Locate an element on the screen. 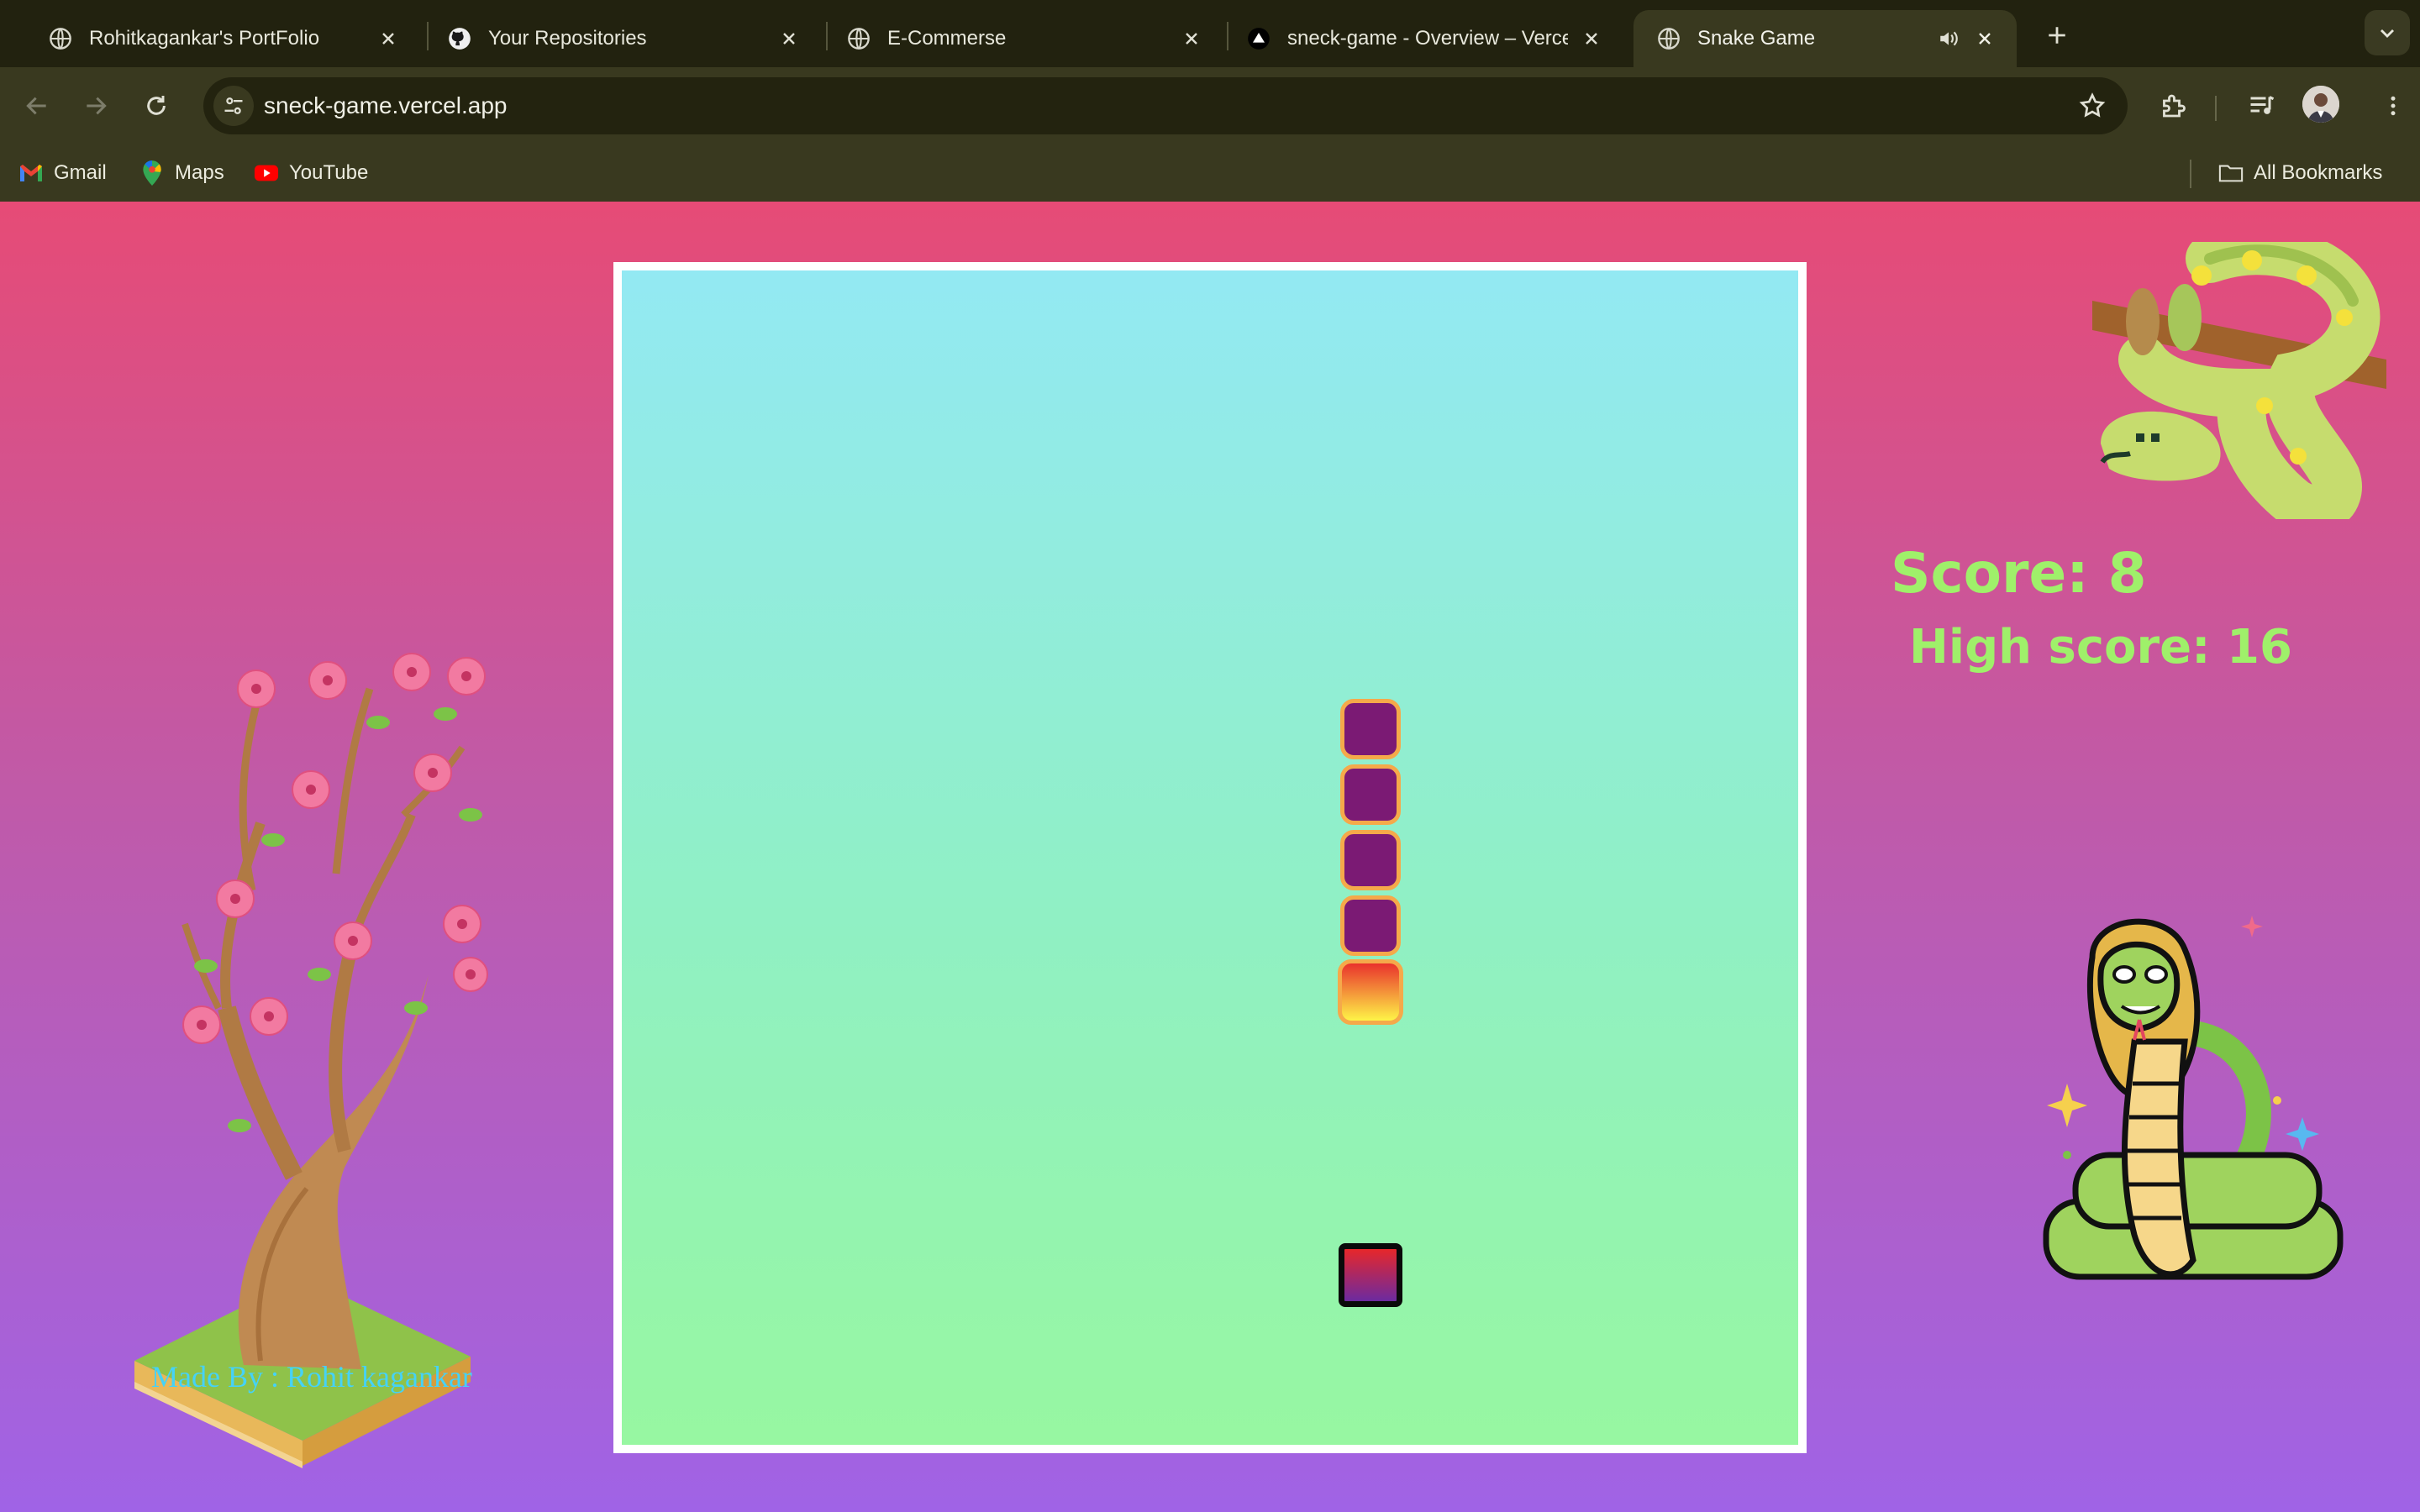  folder-icon is located at coordinates (2231, 173).